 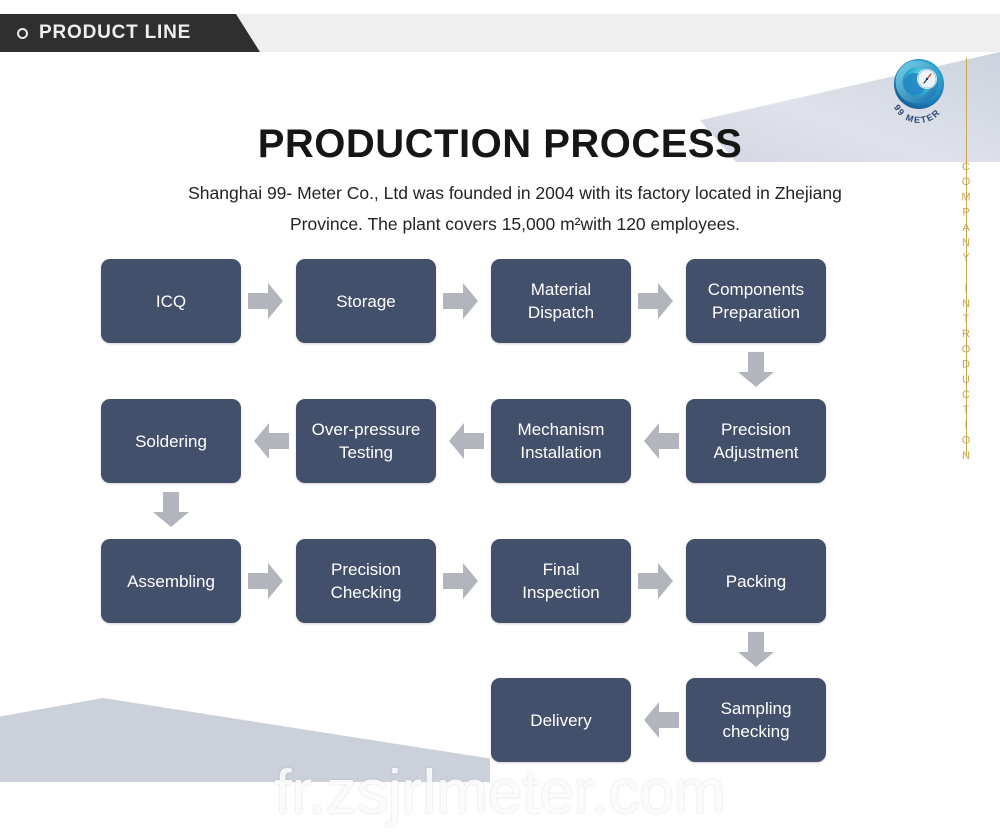 I want to click on process-node-delivery: Delivery, so click(x=561, y=720).